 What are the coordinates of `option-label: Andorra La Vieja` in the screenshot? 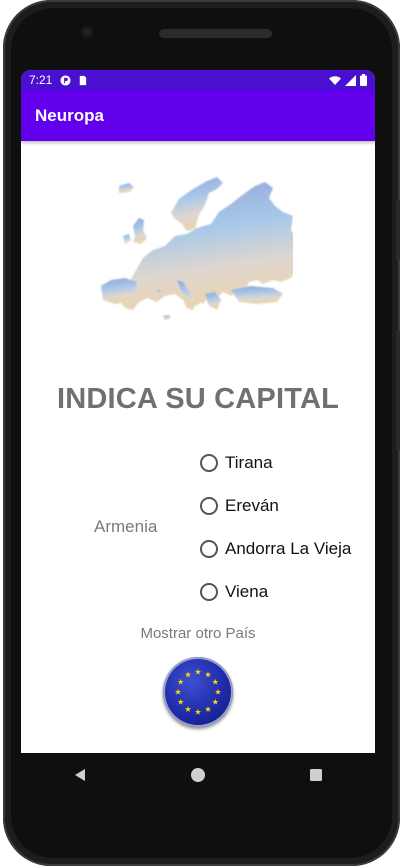 It's located at (288, 548).